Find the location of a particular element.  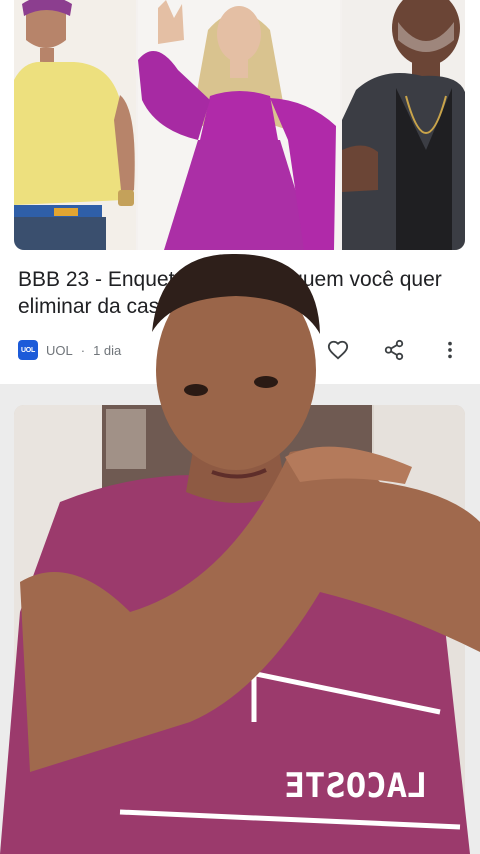

photo-person-yellow-top is located at coordinates (75, 125).